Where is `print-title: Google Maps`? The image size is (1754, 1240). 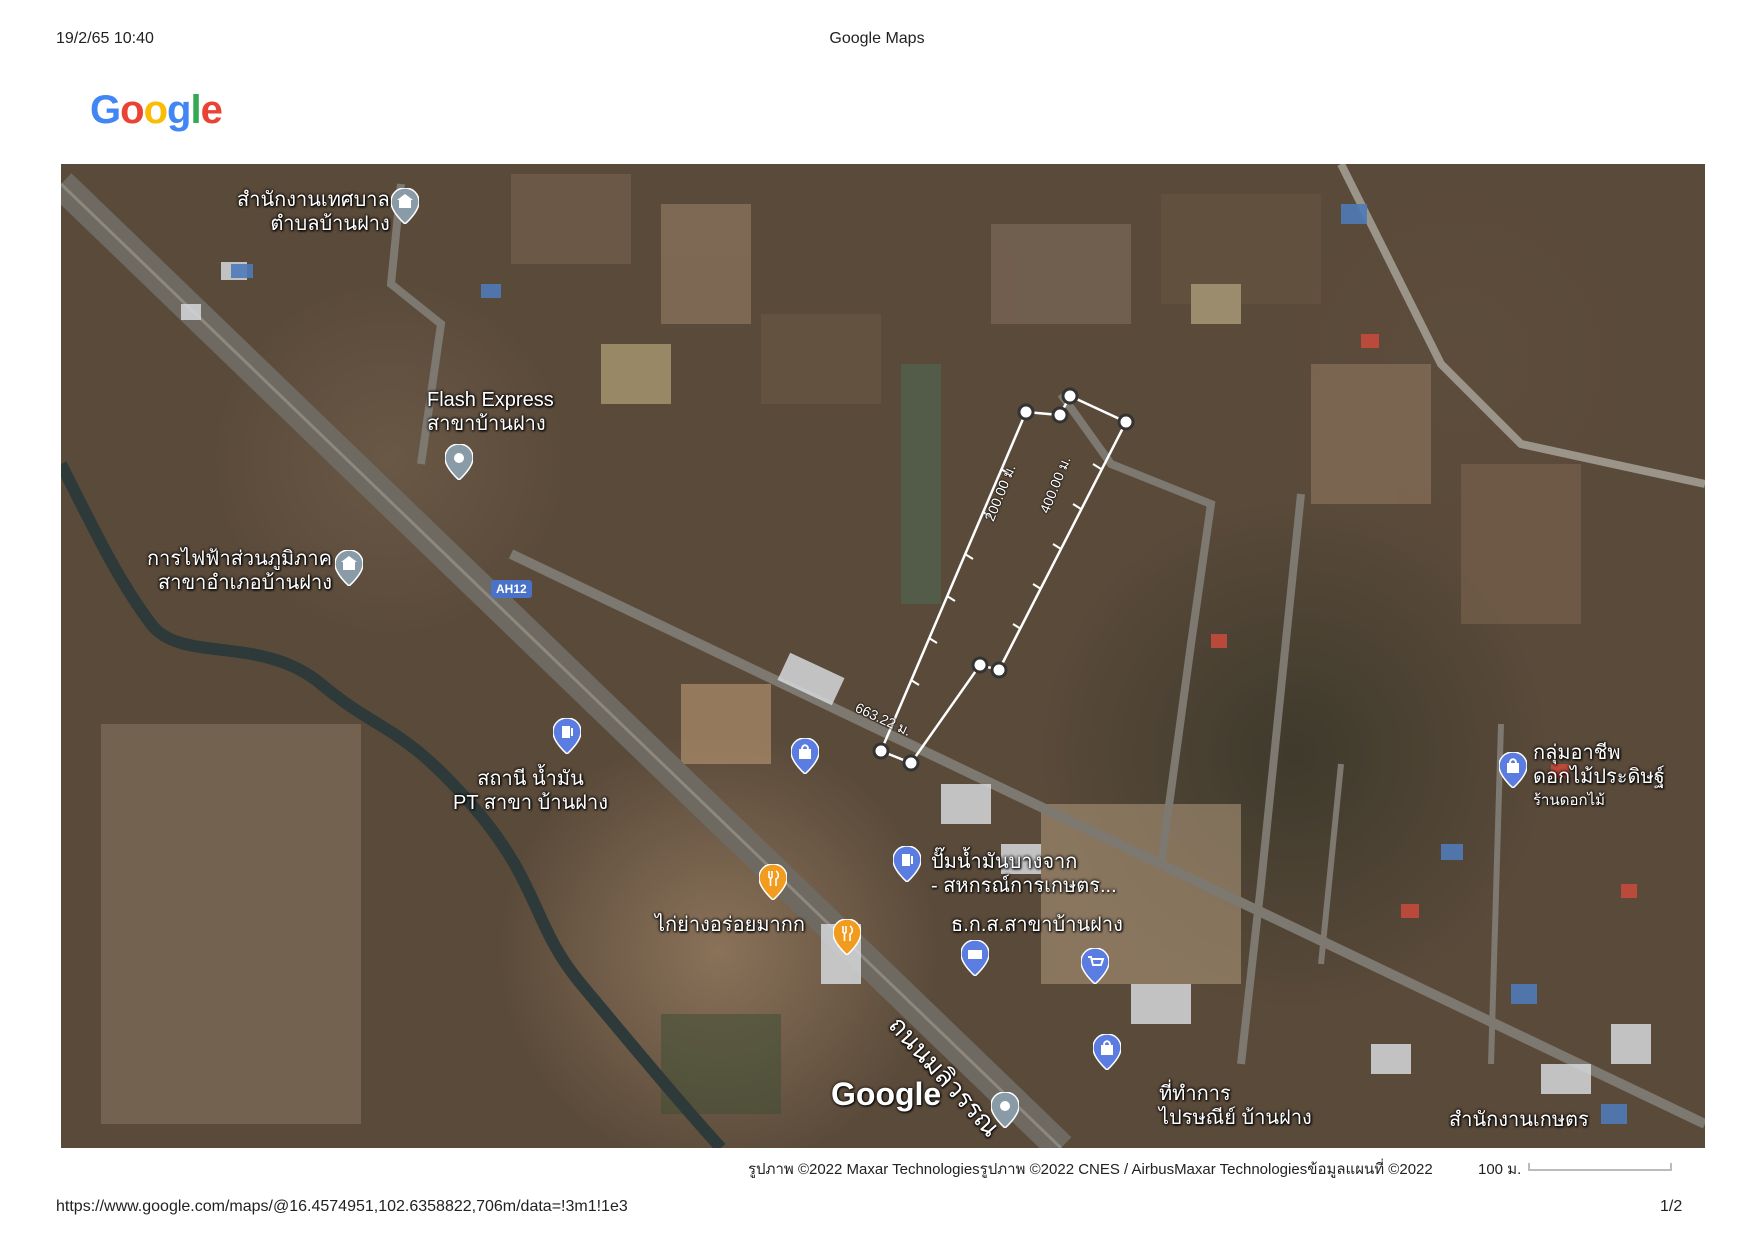 print-title: Google Maps is located at coordinates (877, 38).